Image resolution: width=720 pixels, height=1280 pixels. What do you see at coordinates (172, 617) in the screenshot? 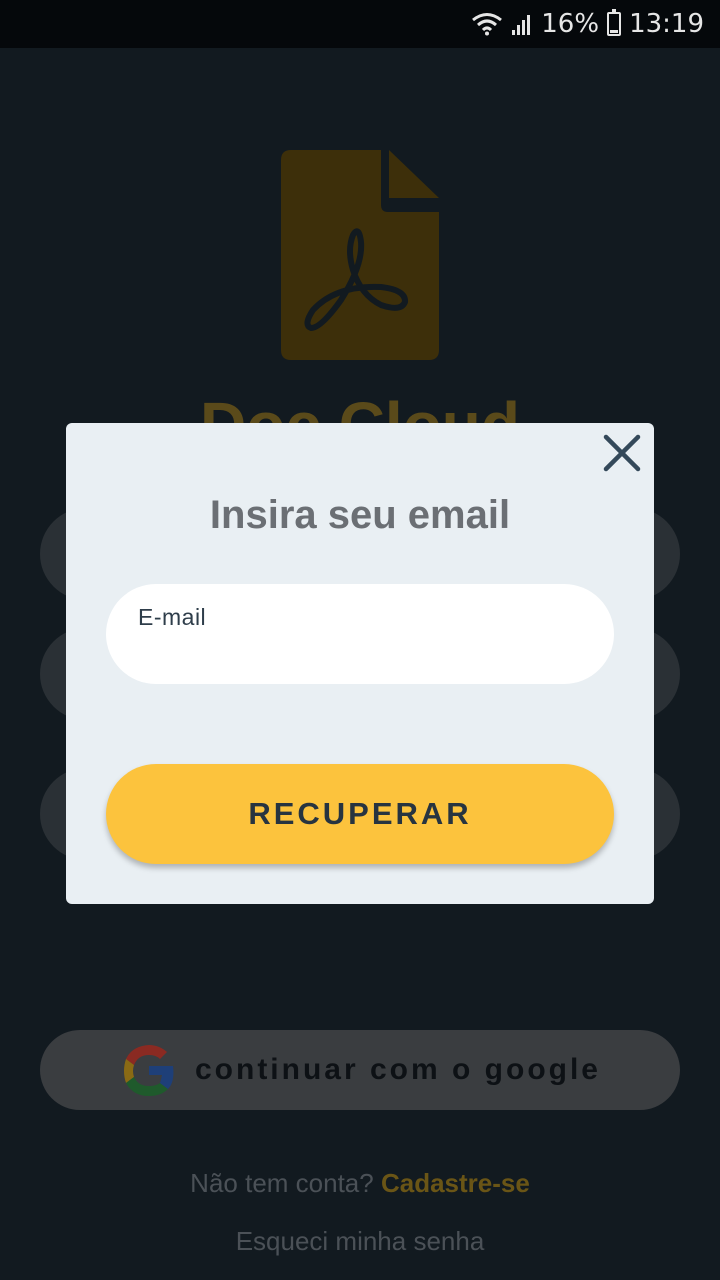
I see `email-field-label: E-mail` at bounding box center [172, 617].